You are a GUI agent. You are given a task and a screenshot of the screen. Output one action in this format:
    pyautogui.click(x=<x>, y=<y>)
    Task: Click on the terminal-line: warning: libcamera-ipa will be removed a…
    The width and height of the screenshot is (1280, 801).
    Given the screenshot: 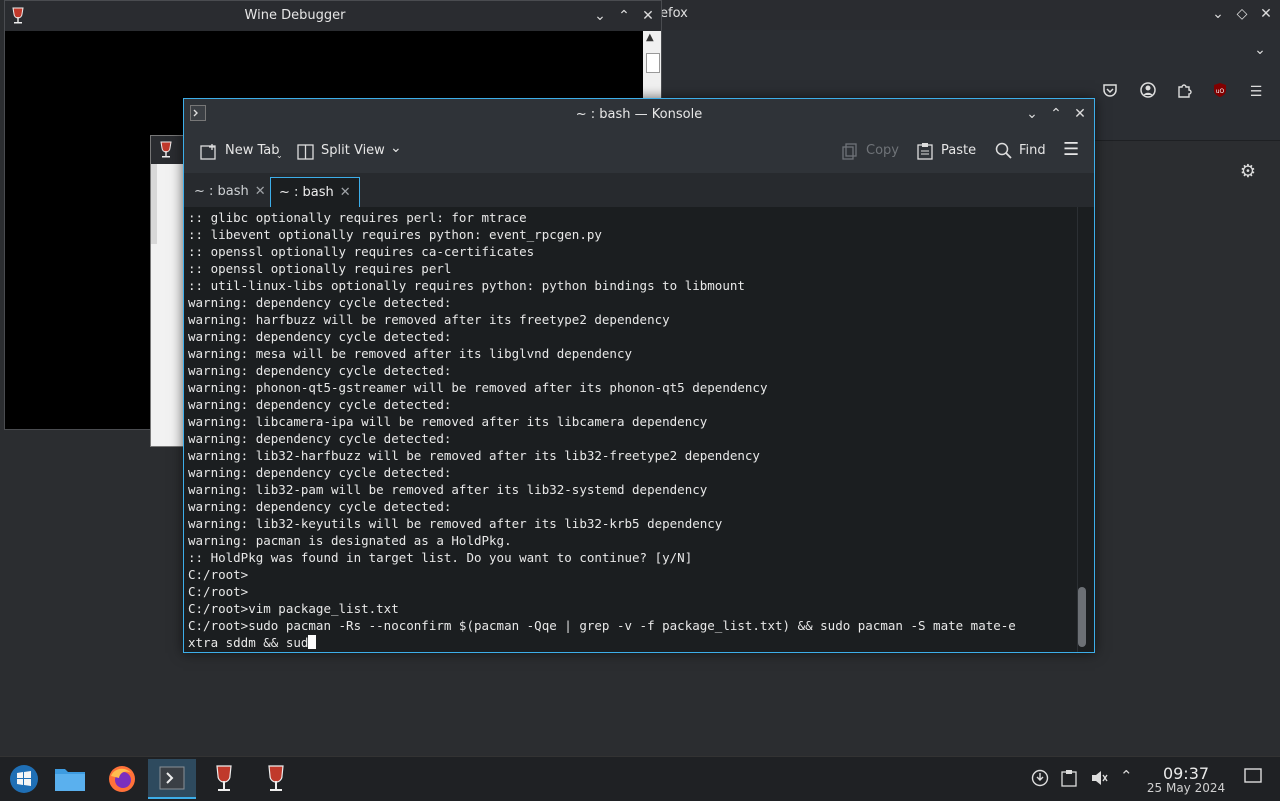 What is the action you would take?
    pyautogui.click(x=448, y=421)
    